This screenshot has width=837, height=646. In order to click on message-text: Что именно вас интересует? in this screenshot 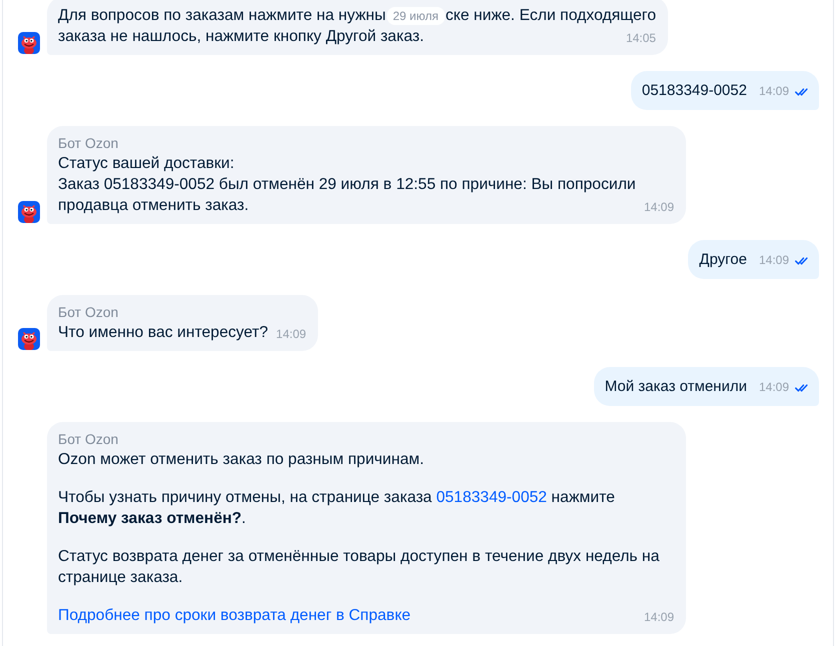, I will do `click(163, 333)`.